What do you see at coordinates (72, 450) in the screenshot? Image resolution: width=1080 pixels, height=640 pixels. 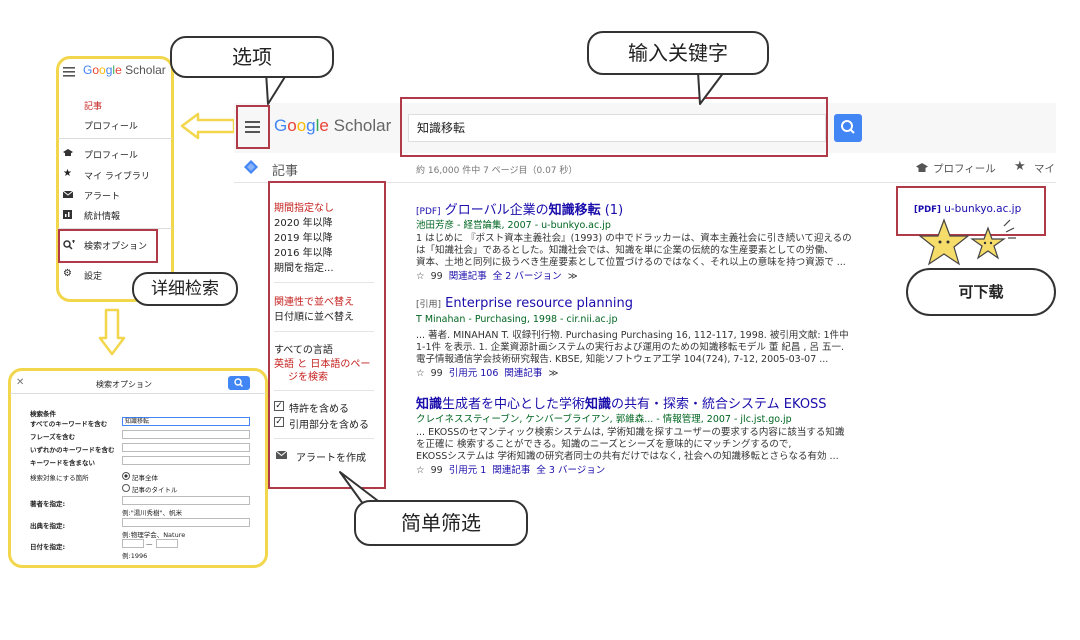 I see `label-any-keywords: いずれかのキーワードを含む` at bounding box center [72, 450].